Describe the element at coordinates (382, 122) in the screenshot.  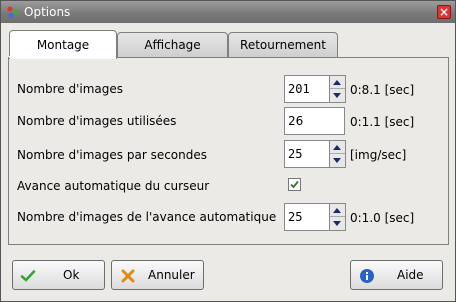
I see `used-images-duration: 0:1.1 [sec]` at that location.